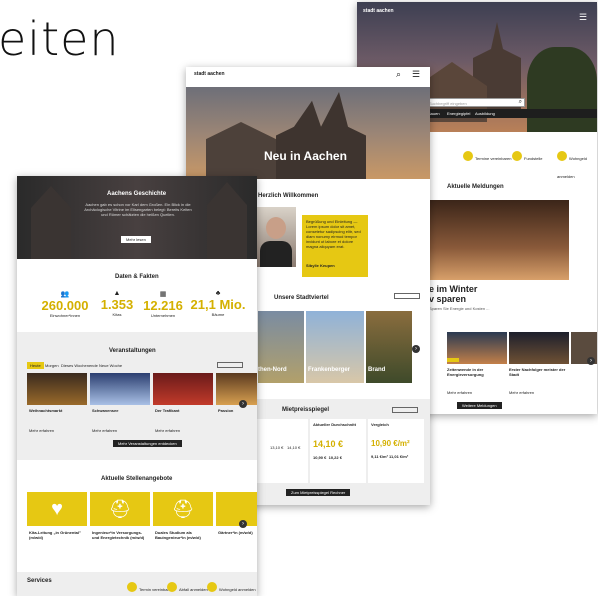 This screenshot has height=596, width=598. What do you see at coordinates (41, 430) in the screenshot?
I see `event-link-1: Mehr erfahren` at bounding box center [41, 430].